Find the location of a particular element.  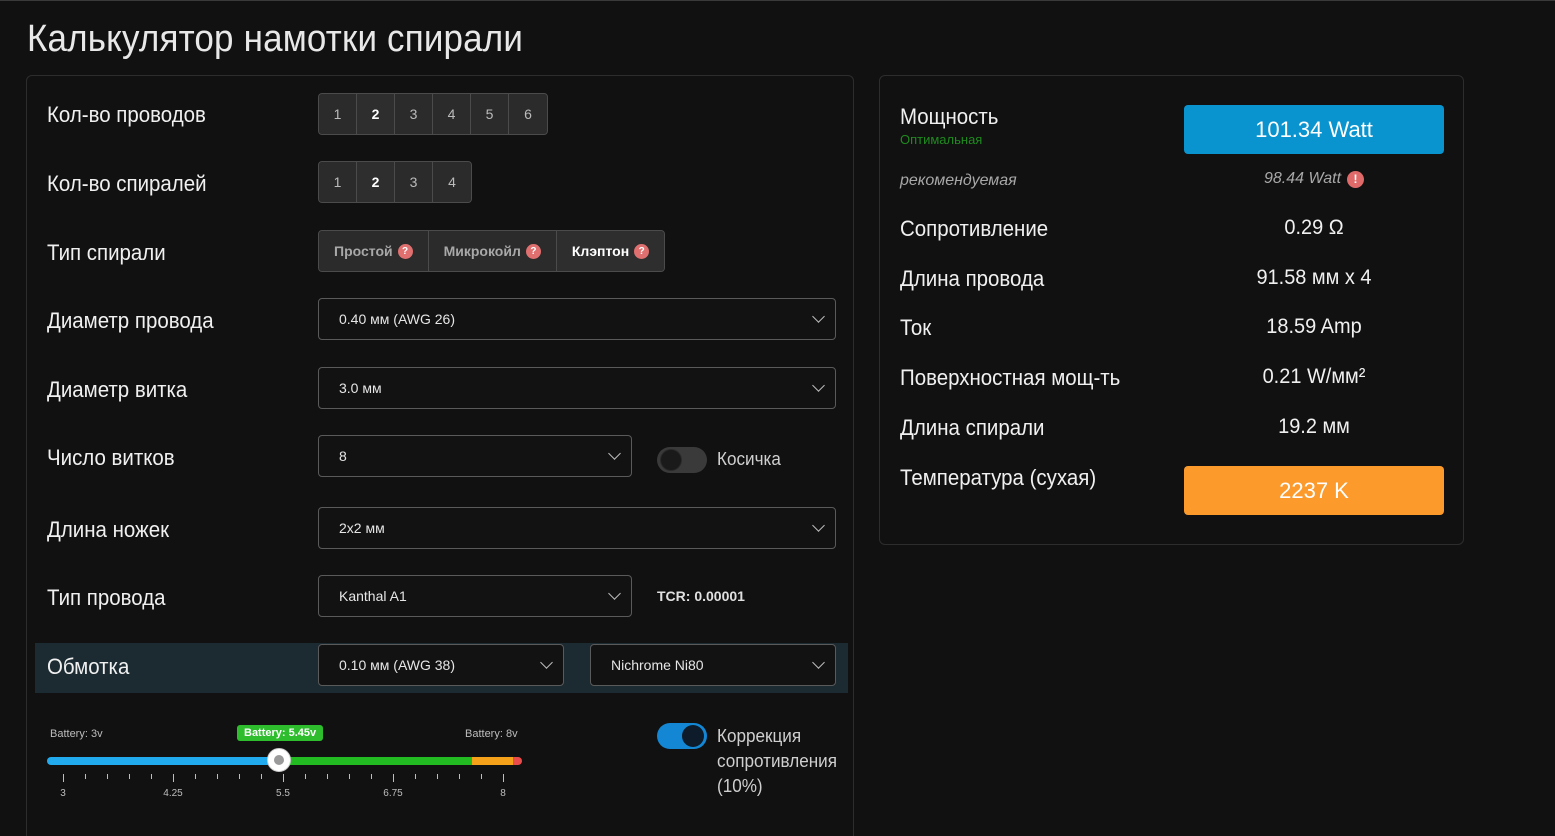

coil-length-label: Длина спирали is located at coordinates (972, 427).